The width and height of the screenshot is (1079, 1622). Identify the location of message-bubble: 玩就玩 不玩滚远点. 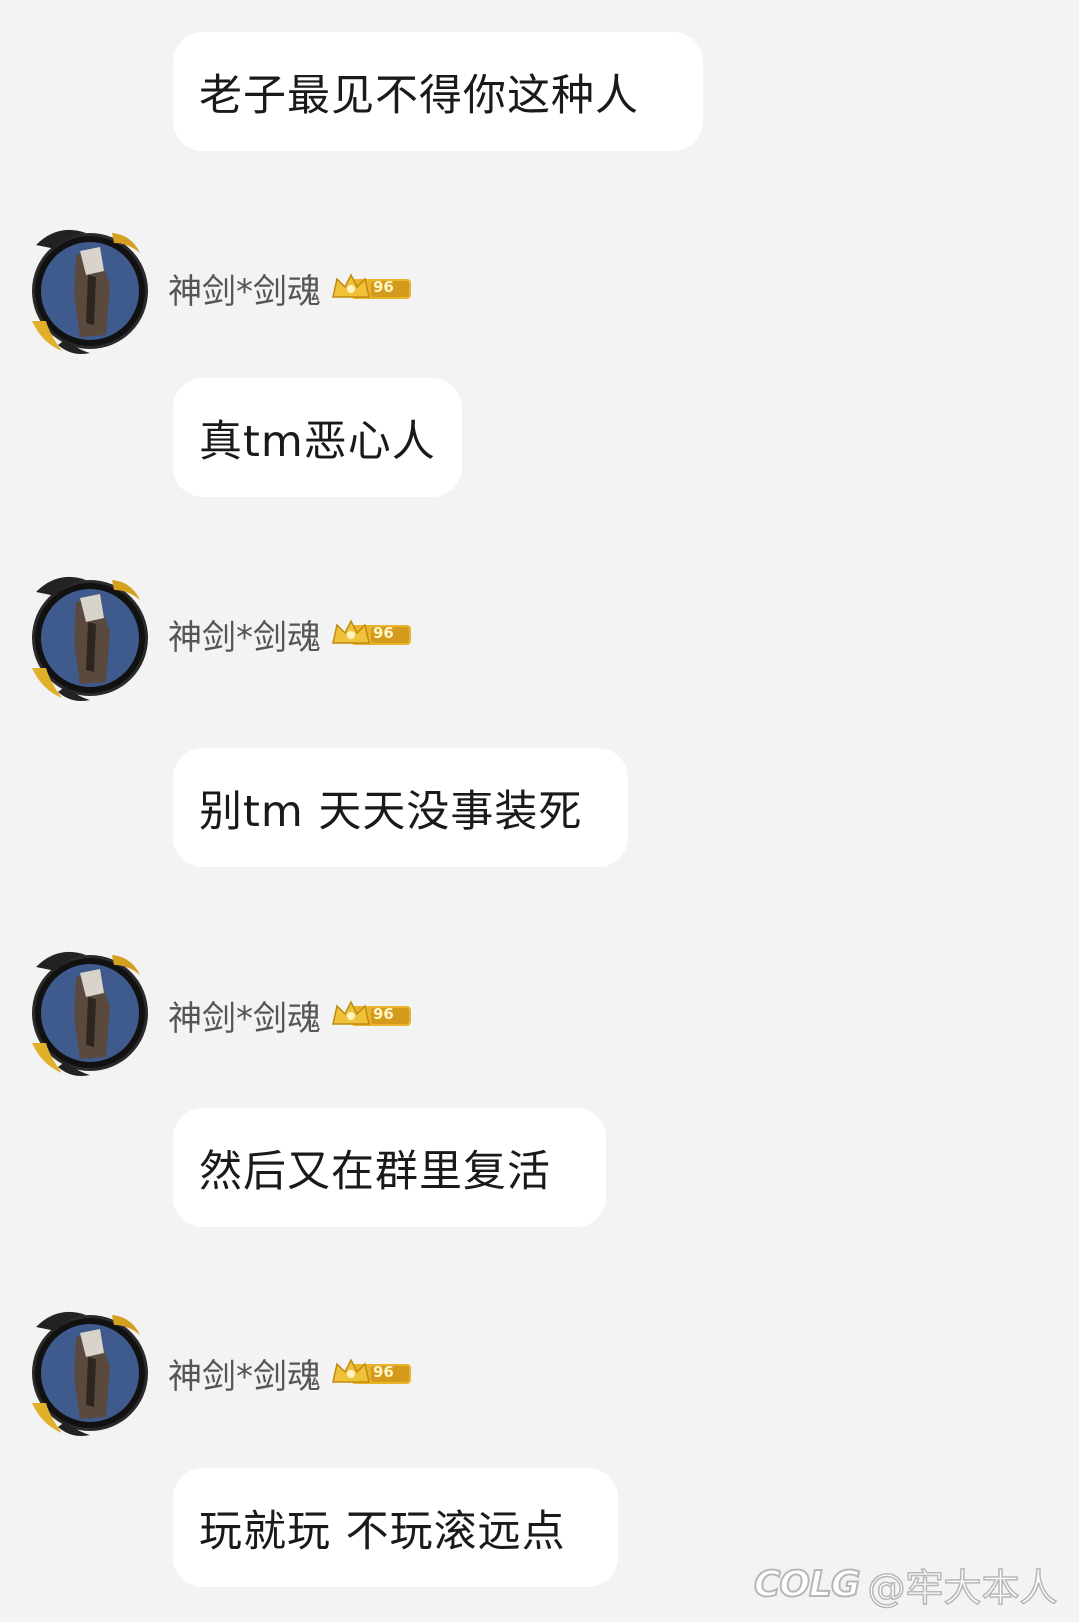
(395, 1527).